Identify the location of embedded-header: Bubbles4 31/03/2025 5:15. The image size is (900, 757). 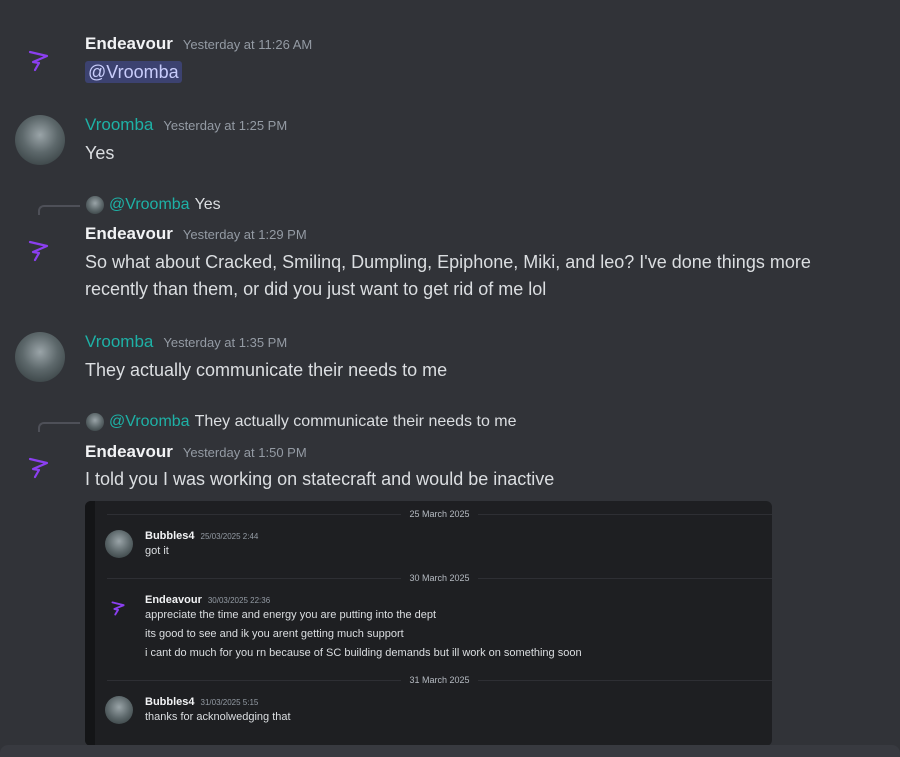
(201, 702).